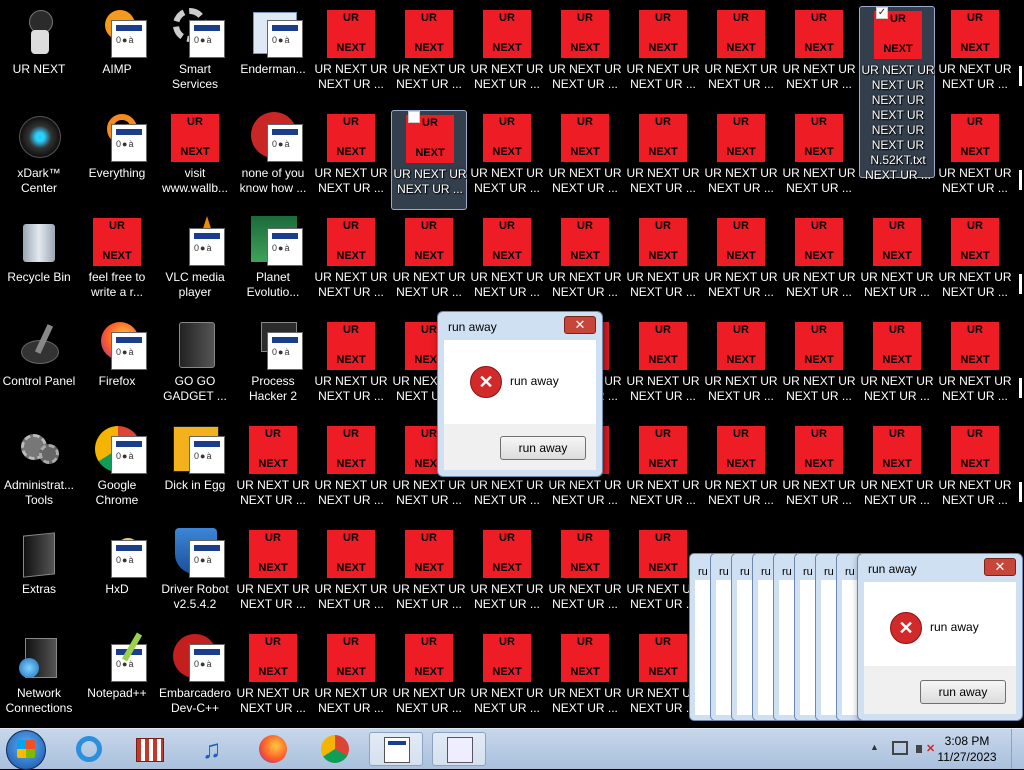 Image resolution: width=1024 pixels, height=770 pixels. What do you see at coordinates (940, 637) in the screenshot?
I see `run-away-dialog-front: run away ✕ ✕ run away run away` at bounding box center [940, 637].